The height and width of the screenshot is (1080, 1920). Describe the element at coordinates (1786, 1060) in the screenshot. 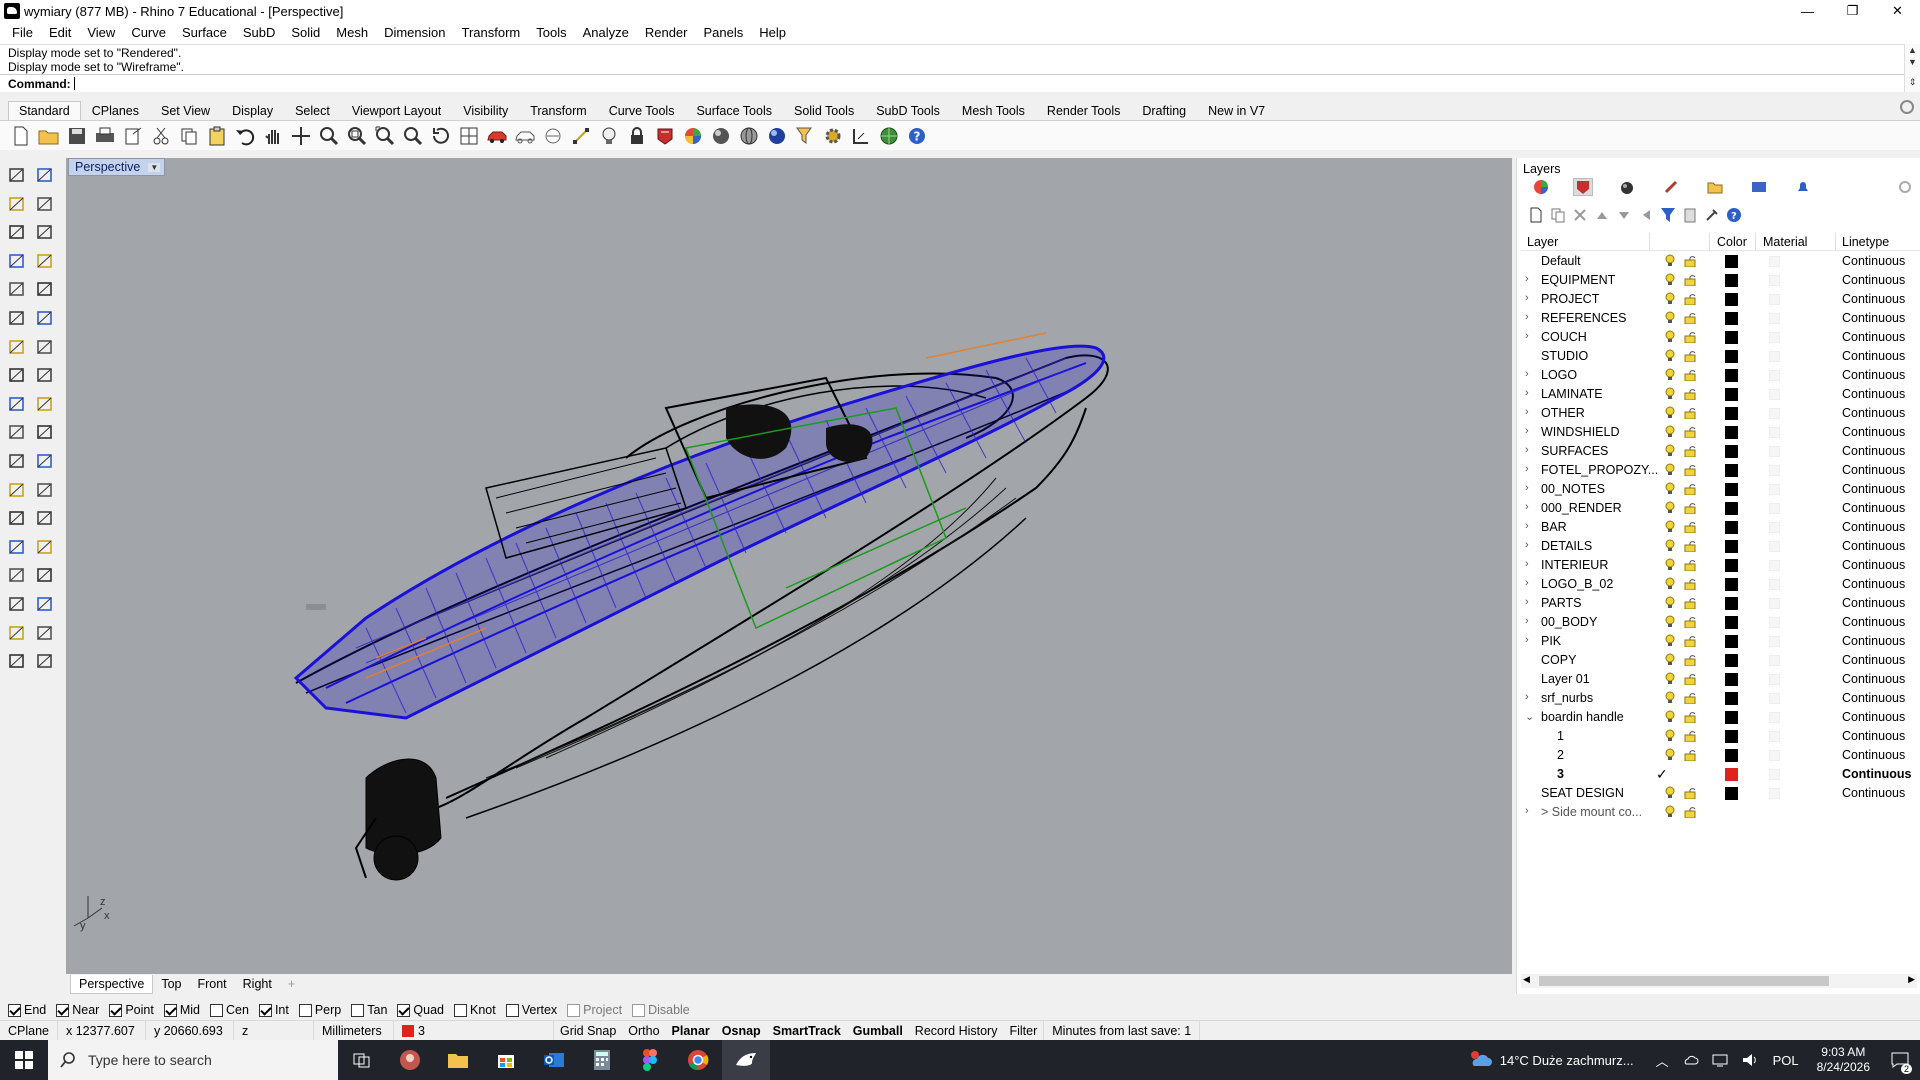

I see `language-indicator: POL` at that location.